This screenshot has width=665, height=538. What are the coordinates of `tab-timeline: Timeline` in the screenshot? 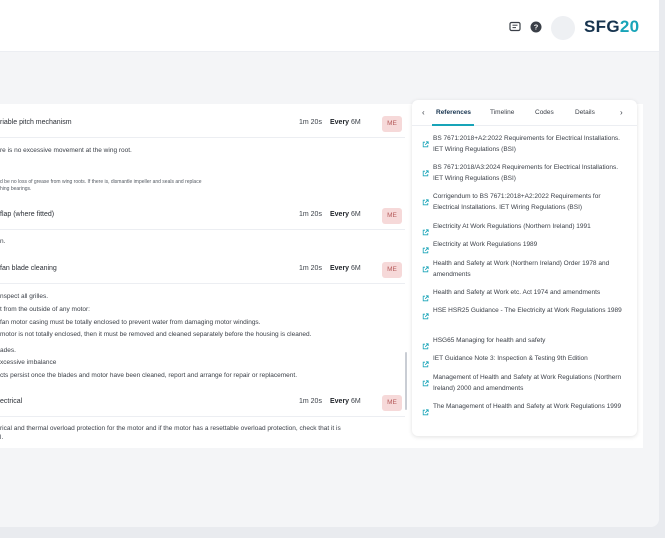 It's located at (502, 112).